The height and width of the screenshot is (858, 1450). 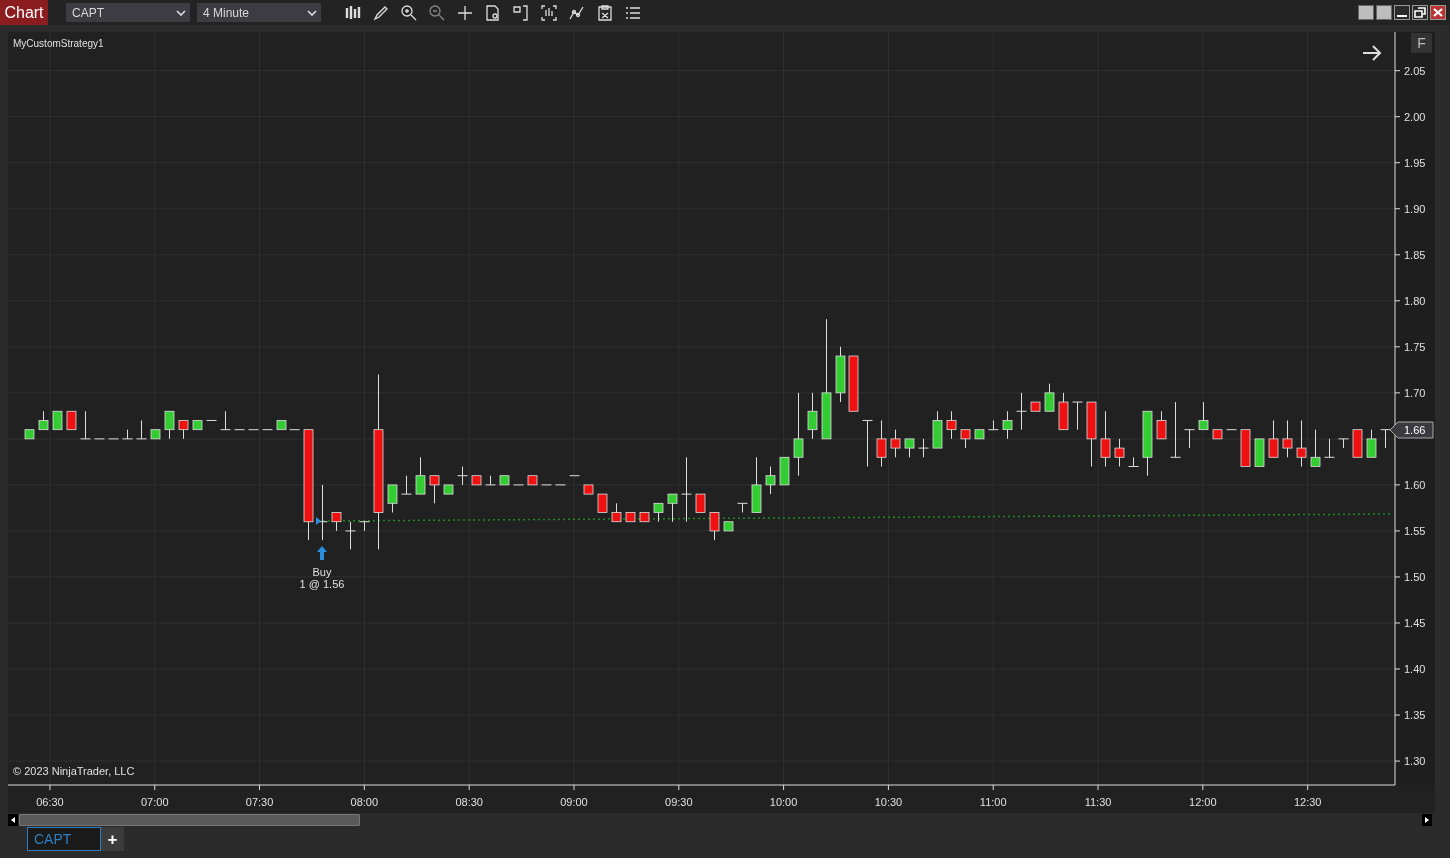 What do you see at coordinates (259, 12) in the screenshot?
I see `dropdown: 4 Minute` at bounding box center [259, 12].